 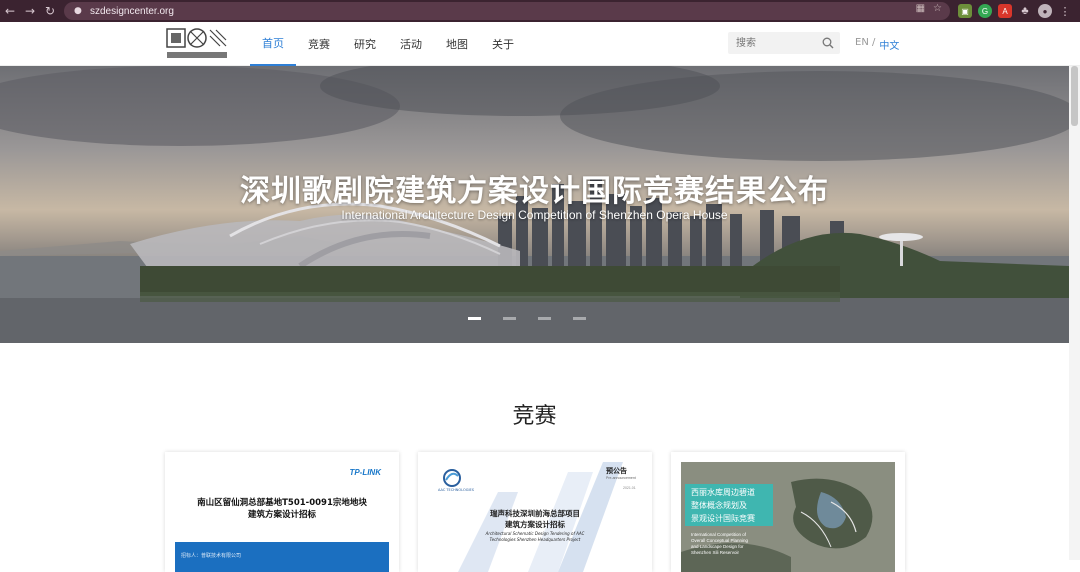 I want to click on nav-research: 研究, so click(x=365, y=44).